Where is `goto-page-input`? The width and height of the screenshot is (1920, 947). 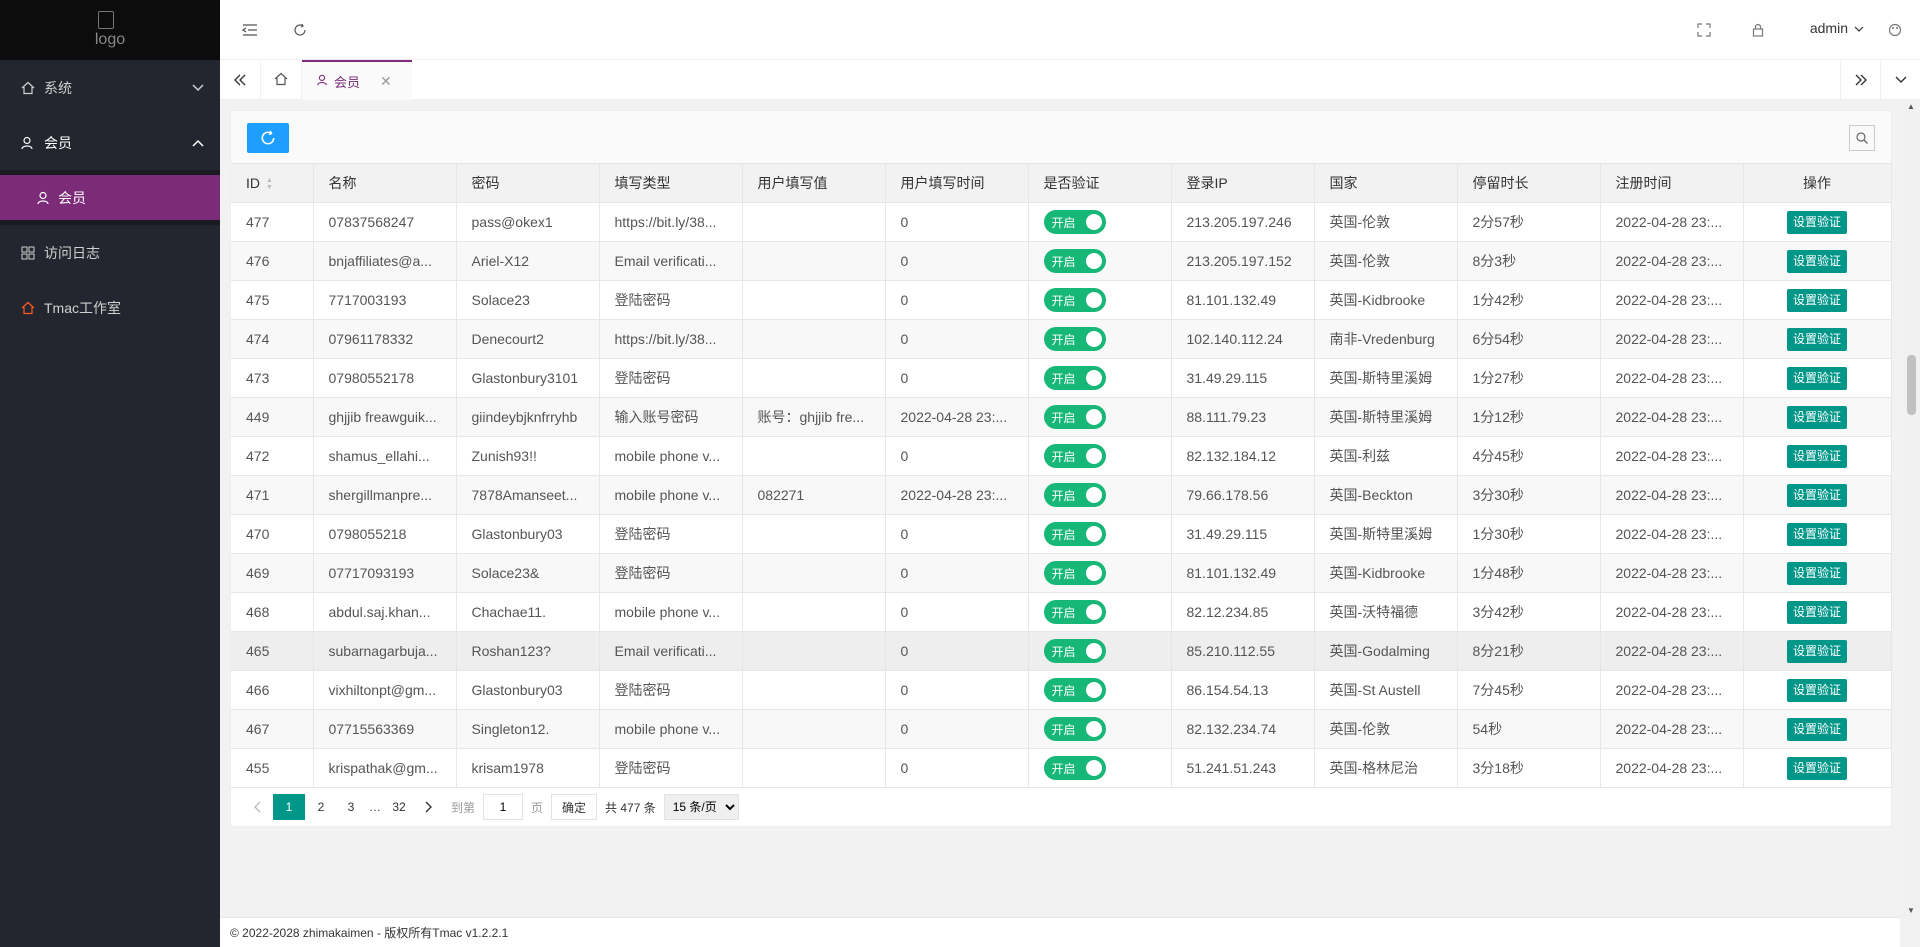 goto-page-input is located at coordinates (503, 807).